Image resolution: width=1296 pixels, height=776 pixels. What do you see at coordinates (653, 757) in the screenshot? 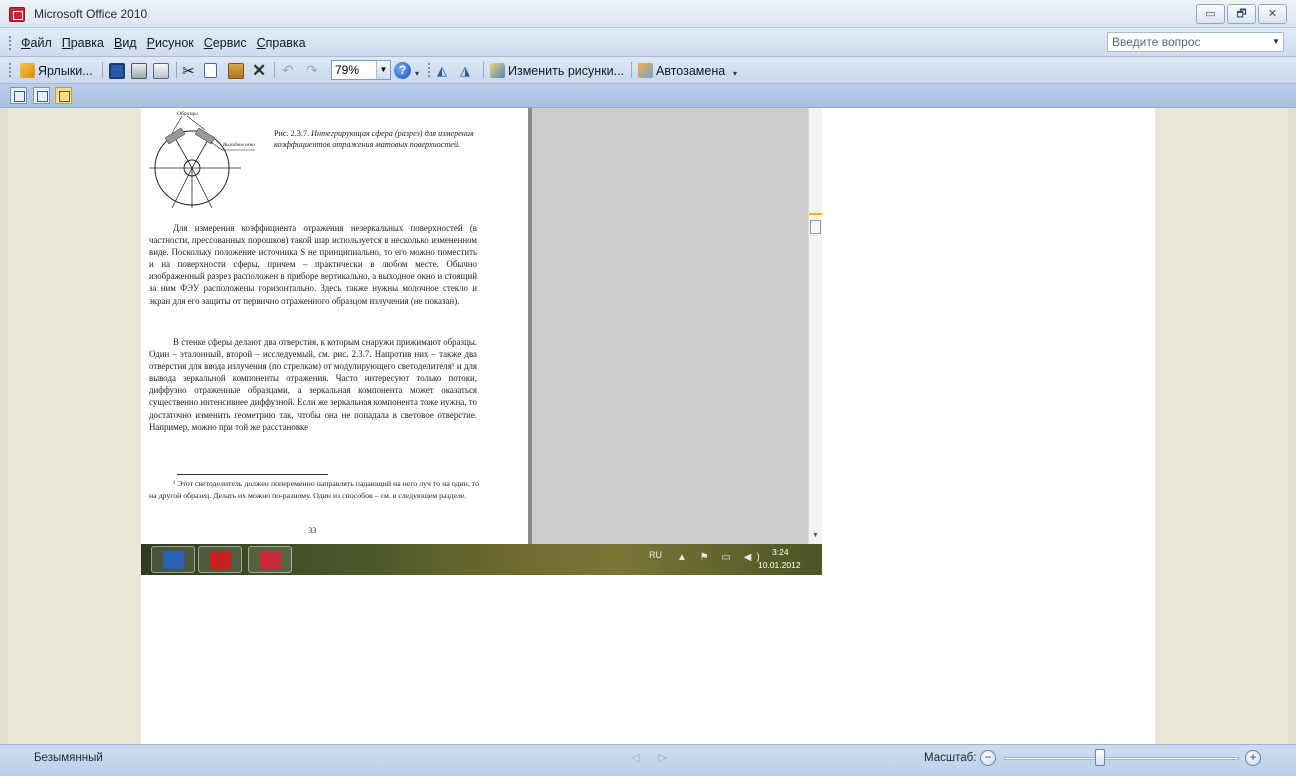
I see `picture-nav-arrows-icon: ◁ ▷` at bounding box center [653, 757].